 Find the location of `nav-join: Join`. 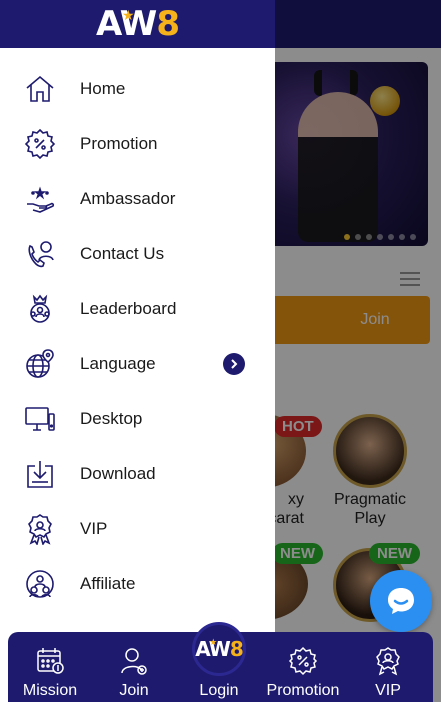

nav-join: Join is located at coordinates (134, 674).